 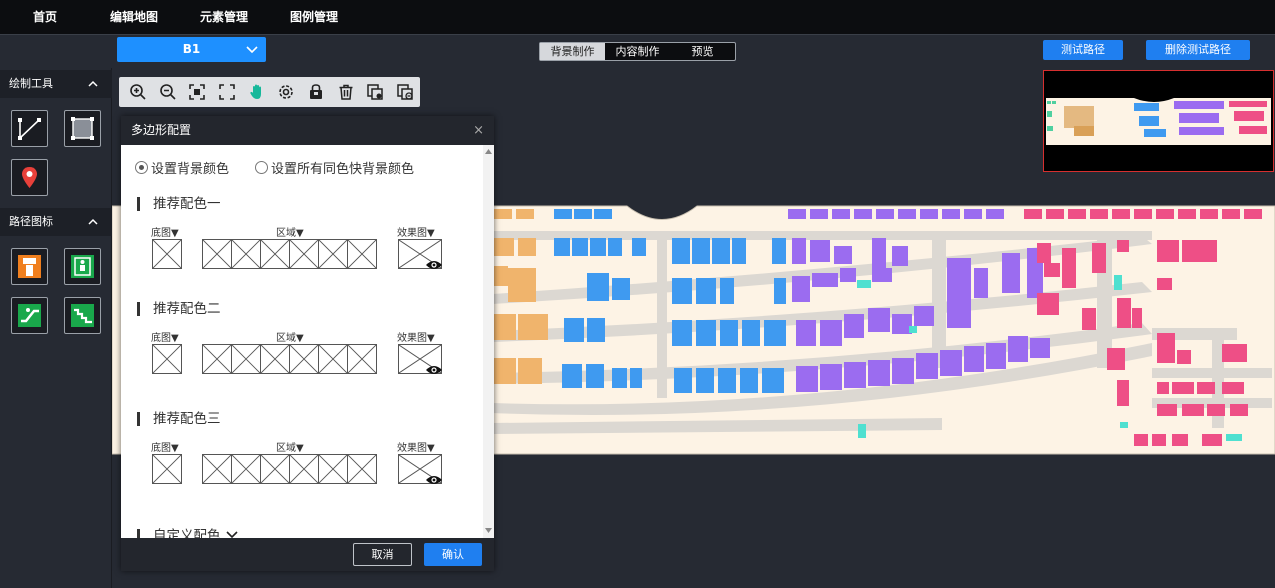 I want to click on minimap, so click(x=1158, y=121).